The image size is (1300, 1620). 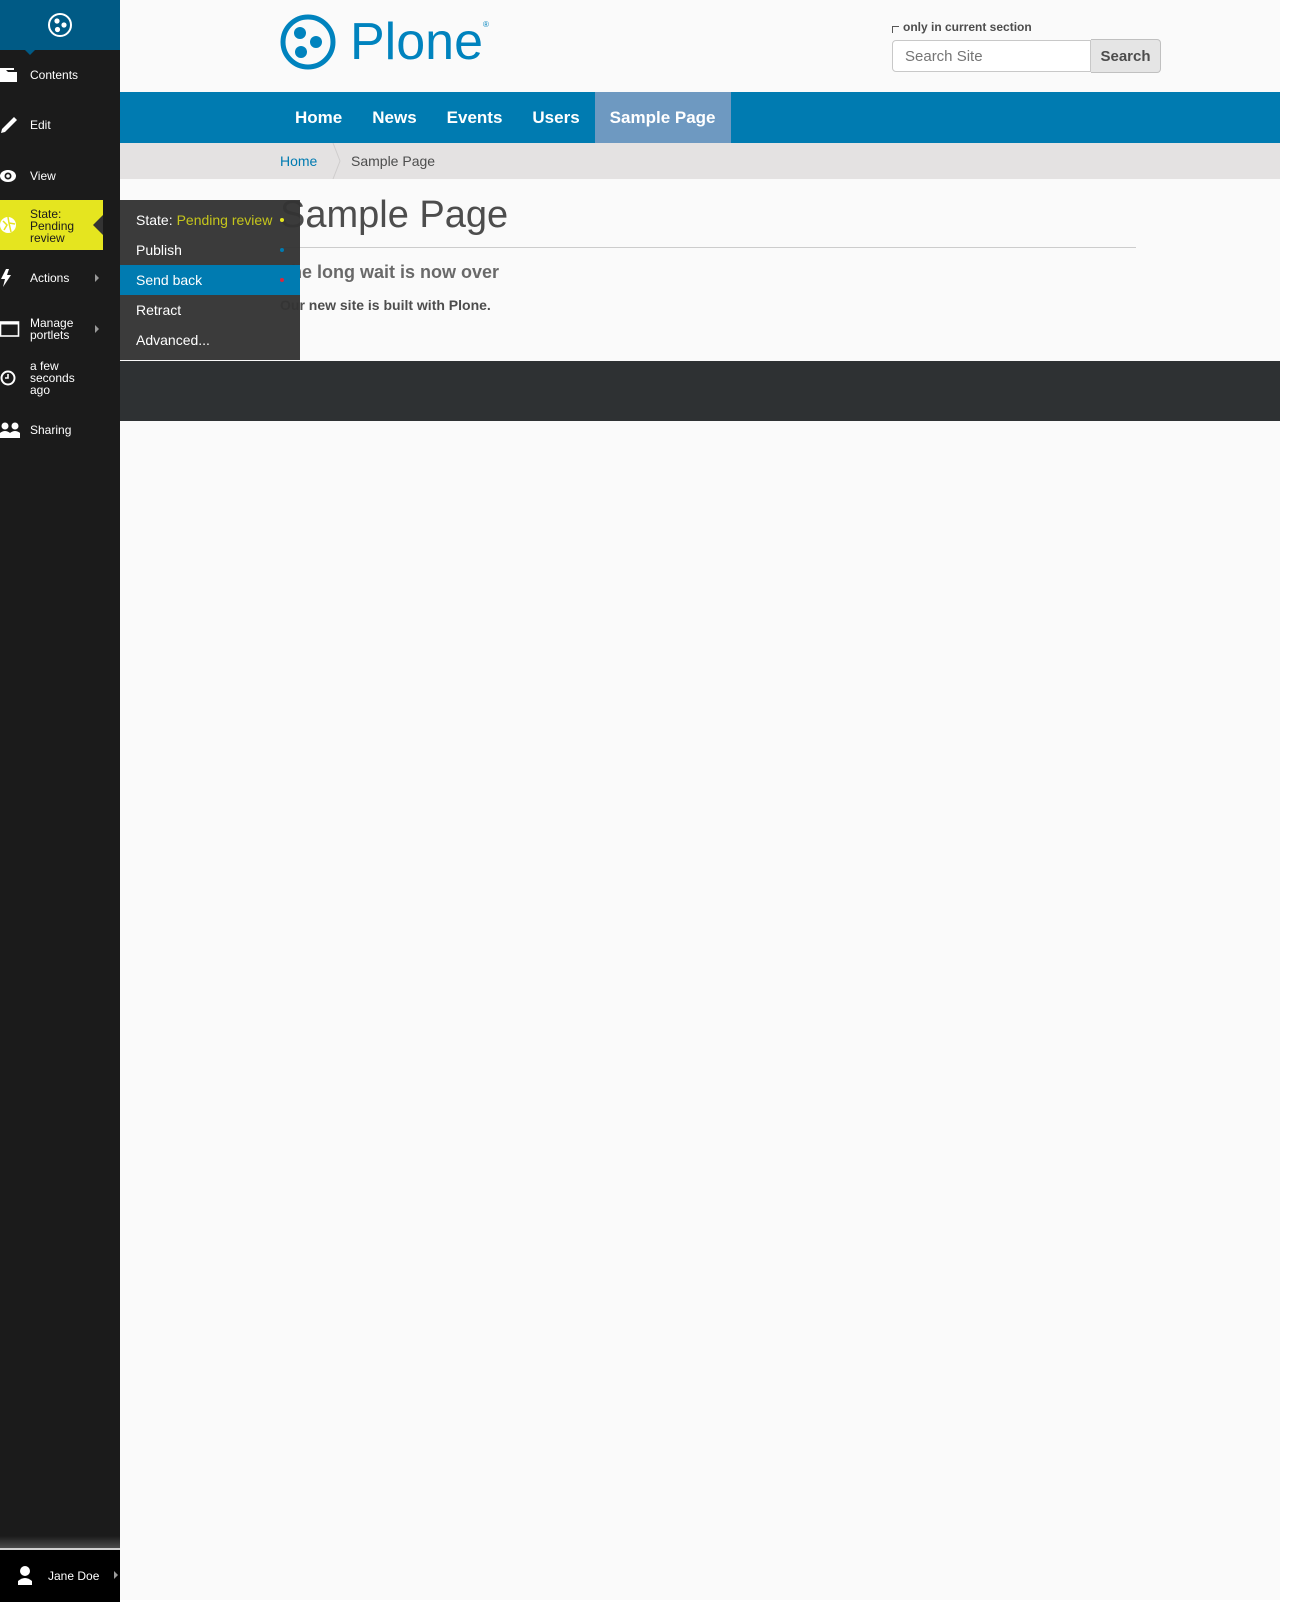 What do you see at coordinates (416, 42) in the screenshot?
I see `logo-text: Plone` at bounding box center [416, 42].